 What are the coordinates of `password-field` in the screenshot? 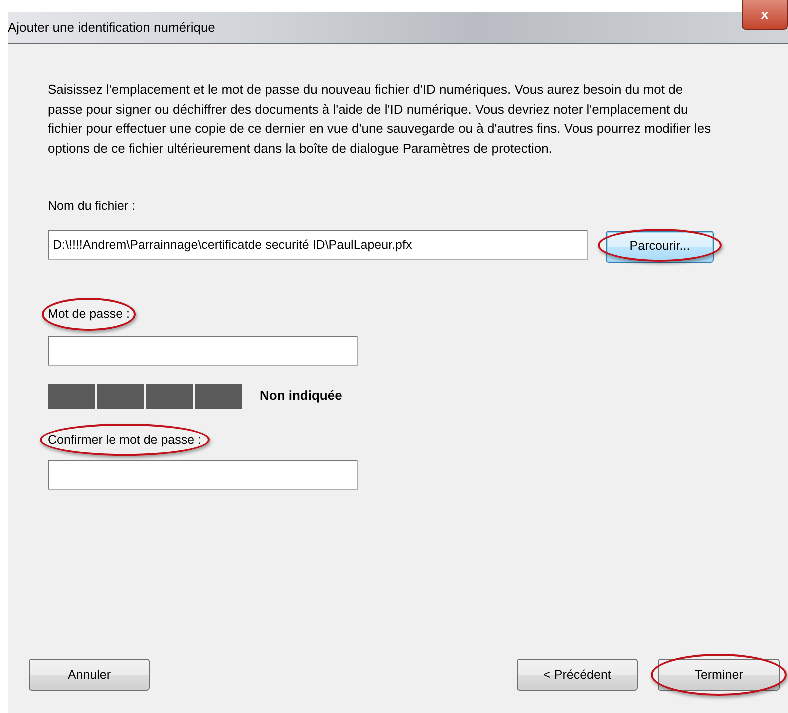 It's located at (203, 351).